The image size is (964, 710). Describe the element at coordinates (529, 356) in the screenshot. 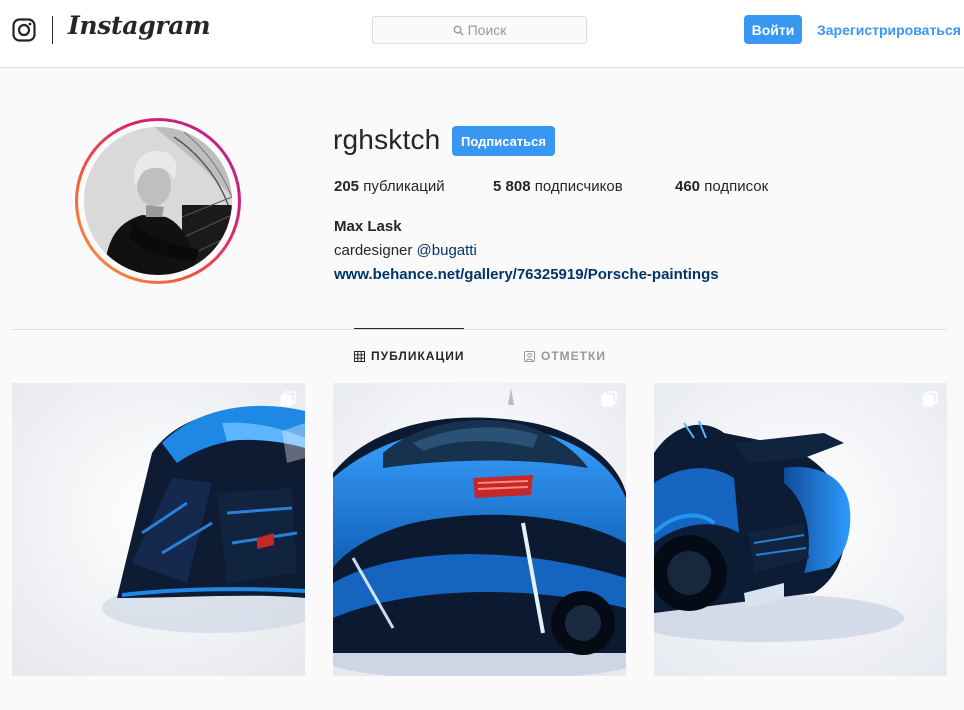

I see `tagged-icon` at that location.